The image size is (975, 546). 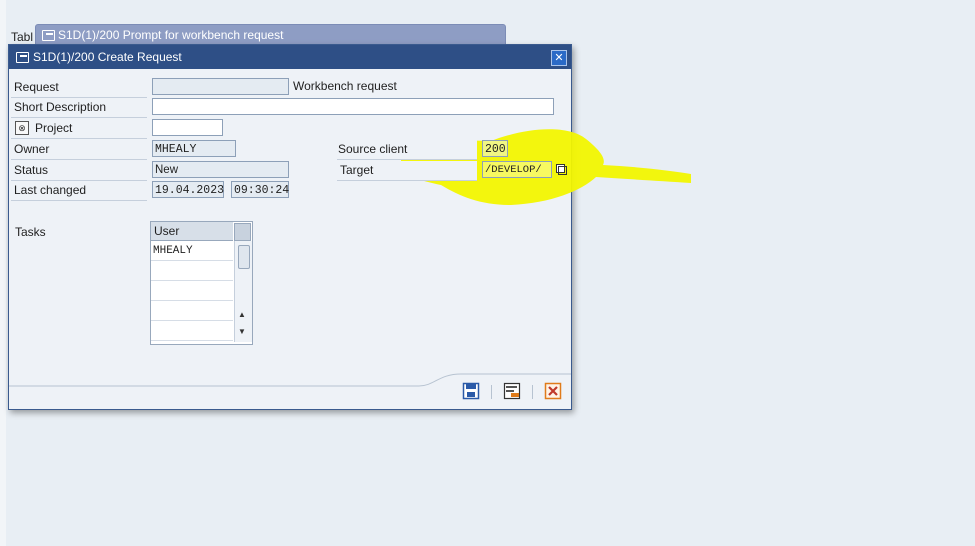 What do you see at coordinates (345, 86) in the screenshot?
I see `request-type-text: Workbench request` at bounding box center [345, 86].